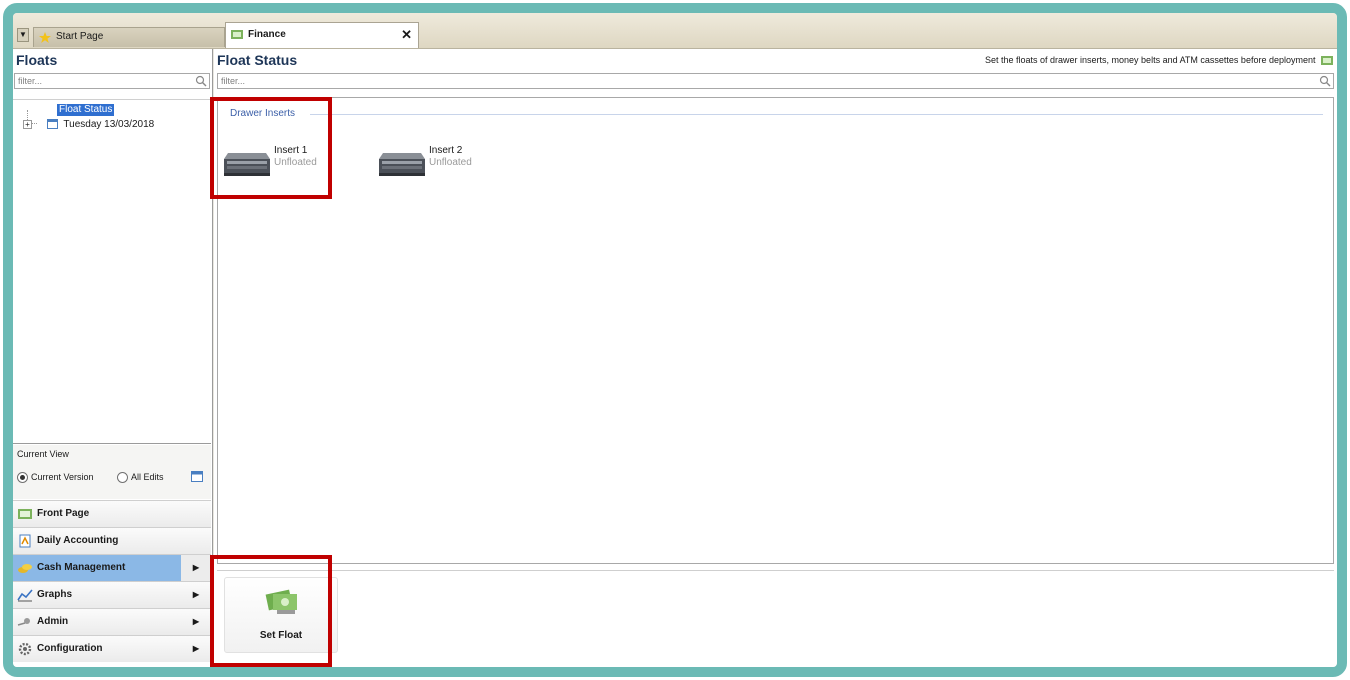  Describe the element at coordinates (23, 622) in the screenshot. I see `admin-icon` at that location.